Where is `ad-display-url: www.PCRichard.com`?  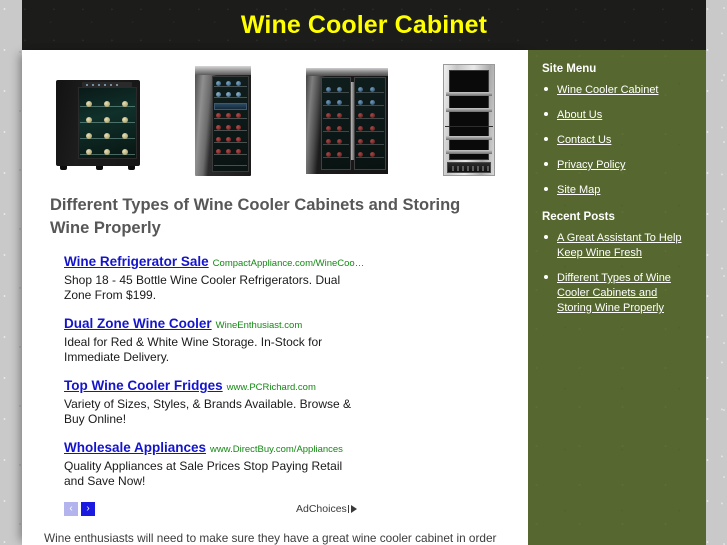 ad-display-url: www.PCRichard.com is located at coordinates (271, 387).